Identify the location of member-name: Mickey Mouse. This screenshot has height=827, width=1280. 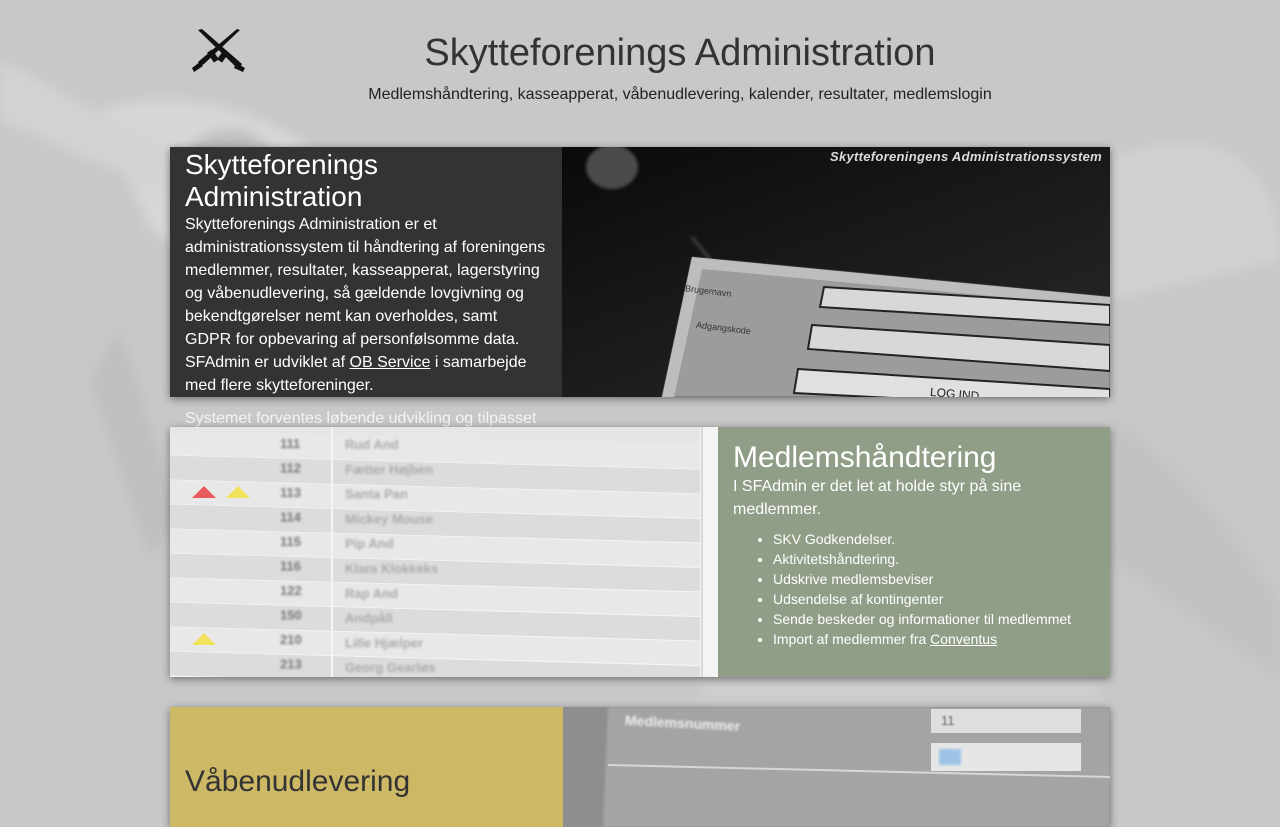
(389, 518).